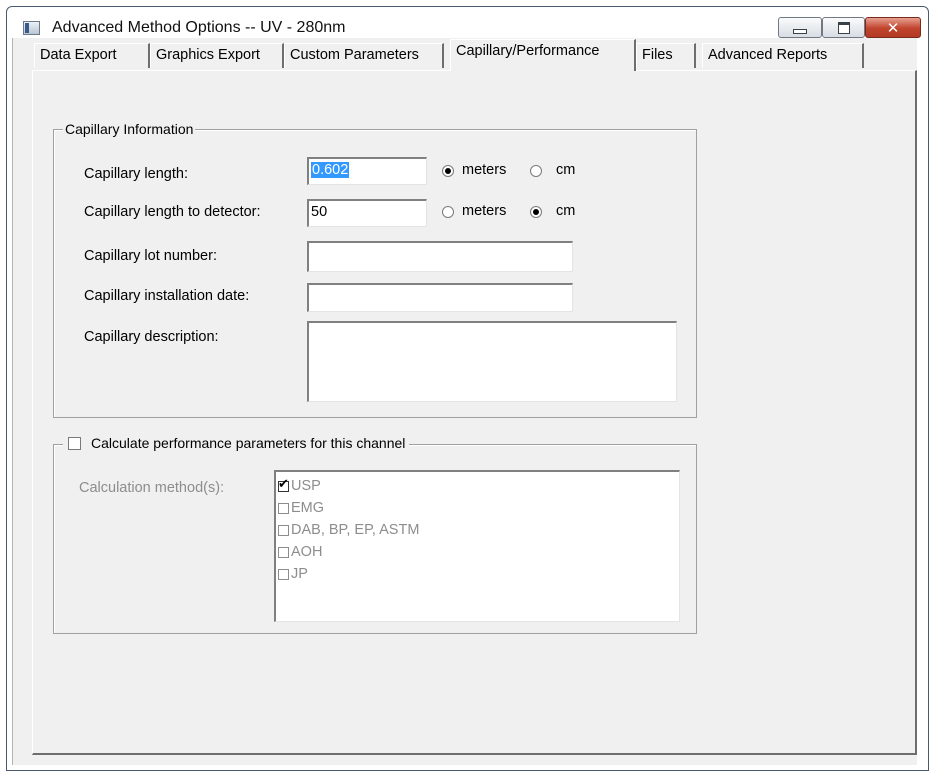  I want to click on calculate-performance-checkbox, so click(74, 443).